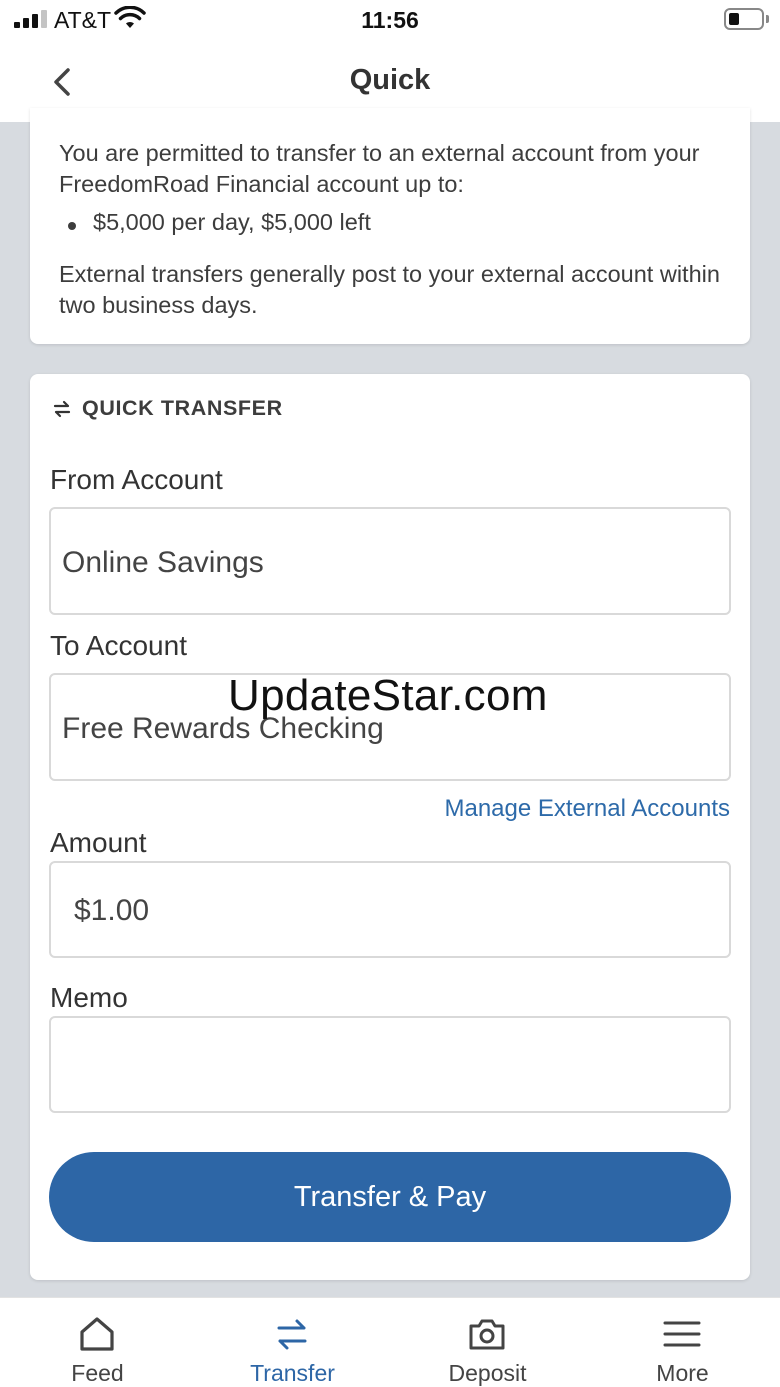 Image resolution: width=780 pixels, height=1387 pixels. Describe the element at coordinates (767, 19) in the screenshot. I see `battery-tip` at that location.